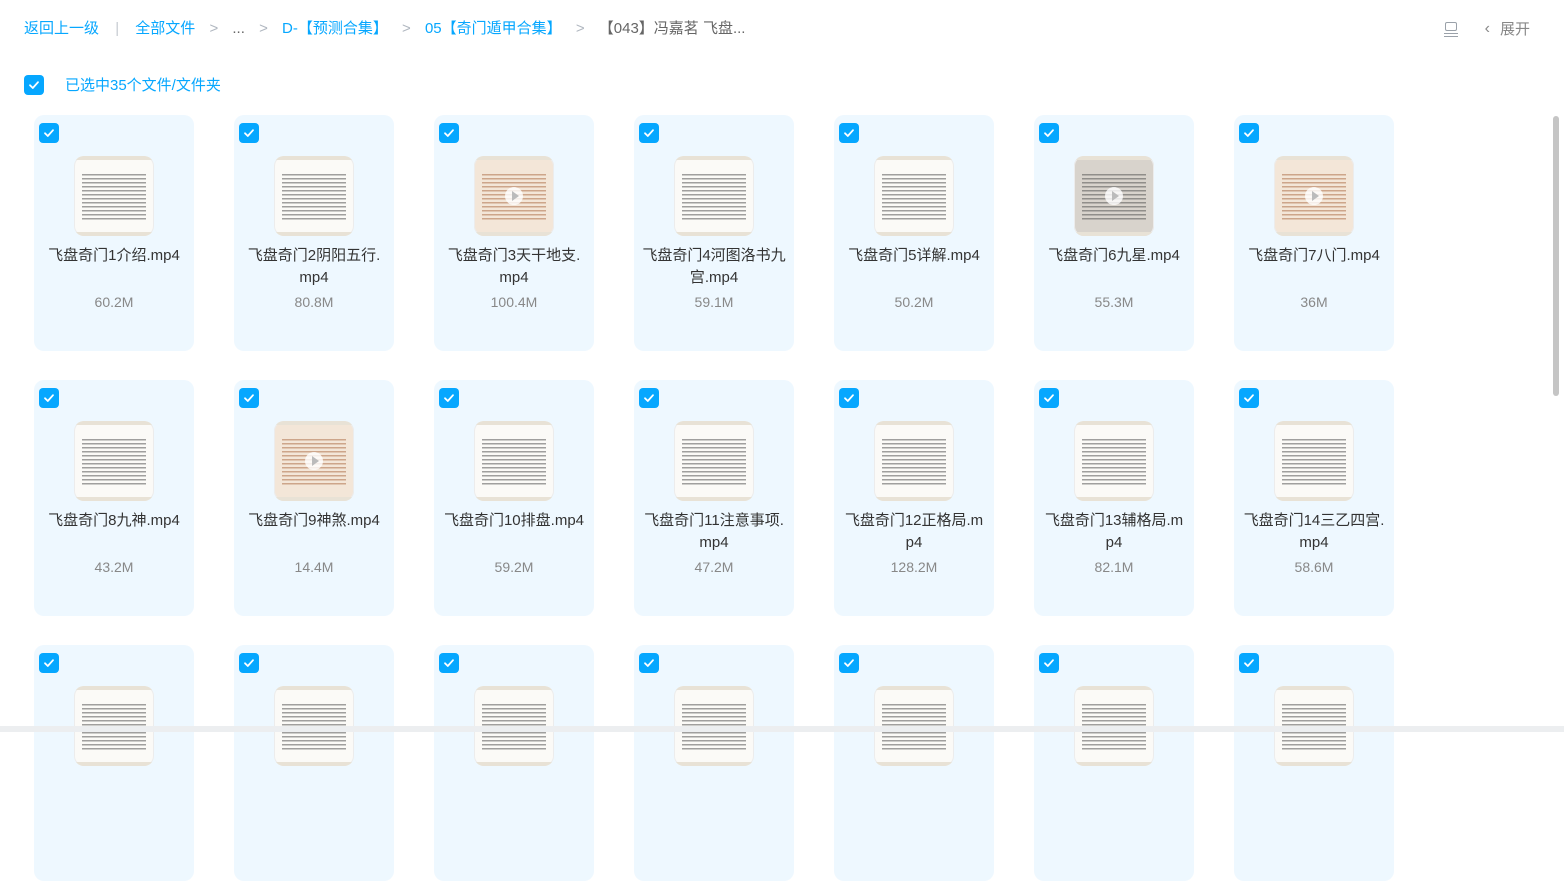  Describe the element at coordinates (1314, 256) in the screenshot. I see `file-name: 飞盘奇门7八门.mp4` at that location.